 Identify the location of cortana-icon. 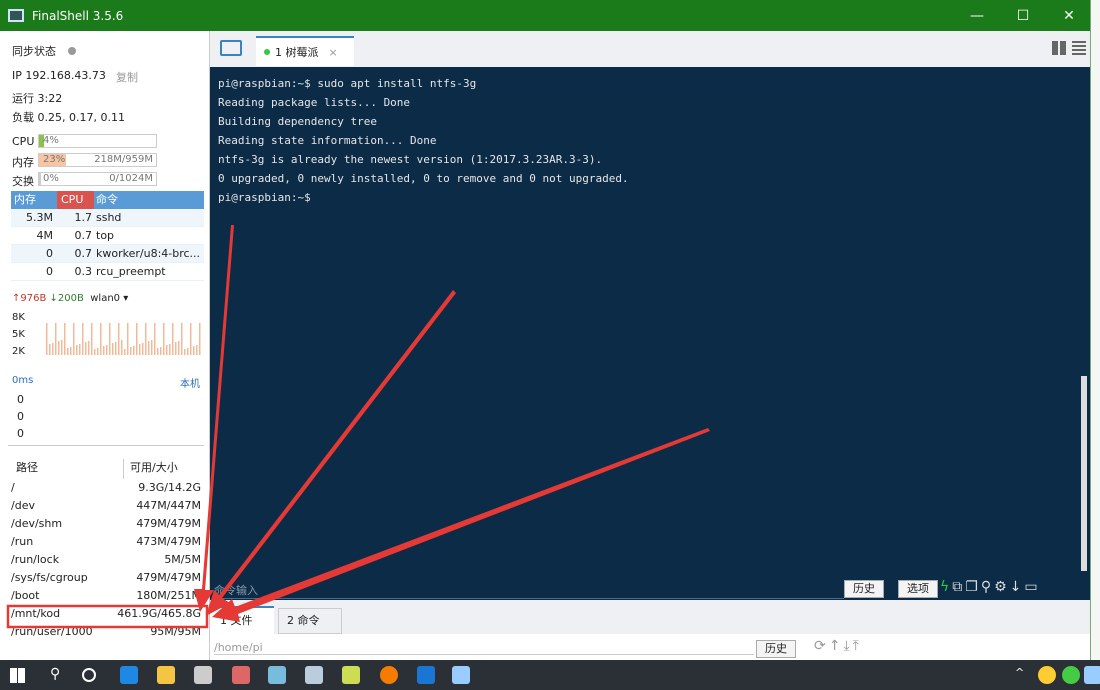
(89, 675).